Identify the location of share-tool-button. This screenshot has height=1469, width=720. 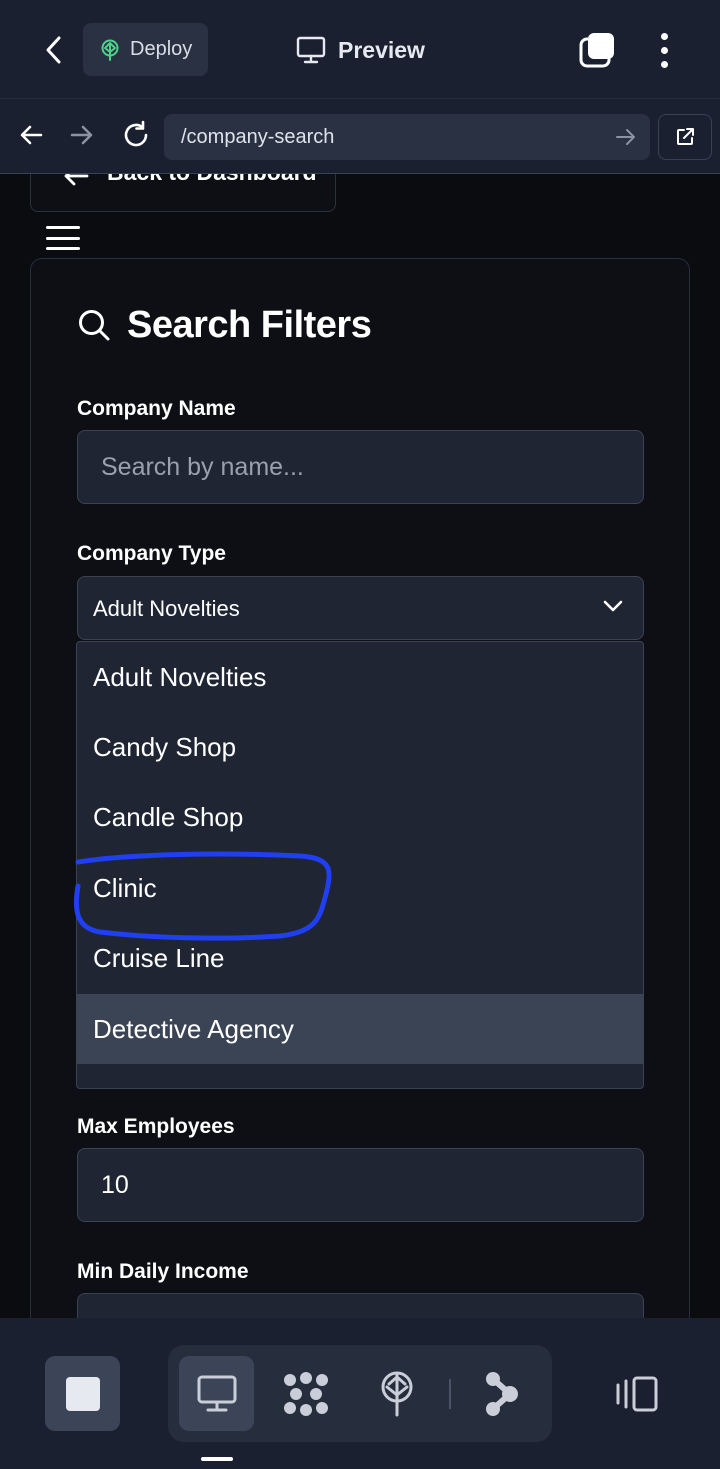
(501, 1393).